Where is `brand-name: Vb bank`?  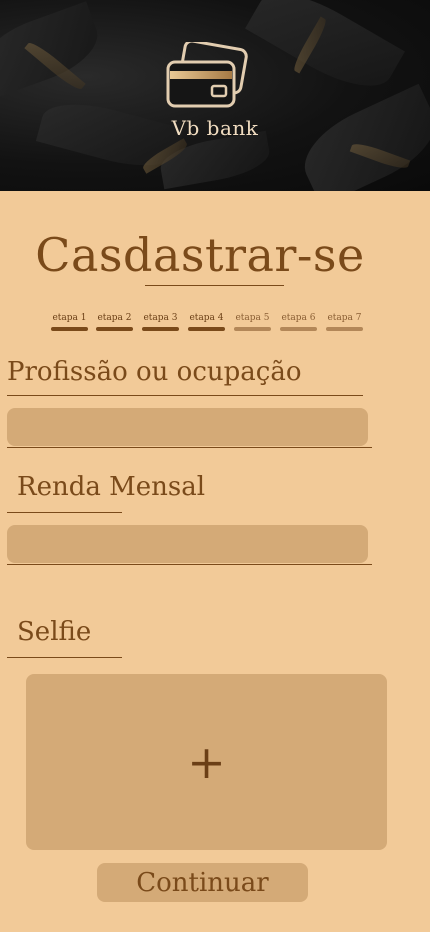
brand-name: Vb bank is located at coordinates (215, 128).